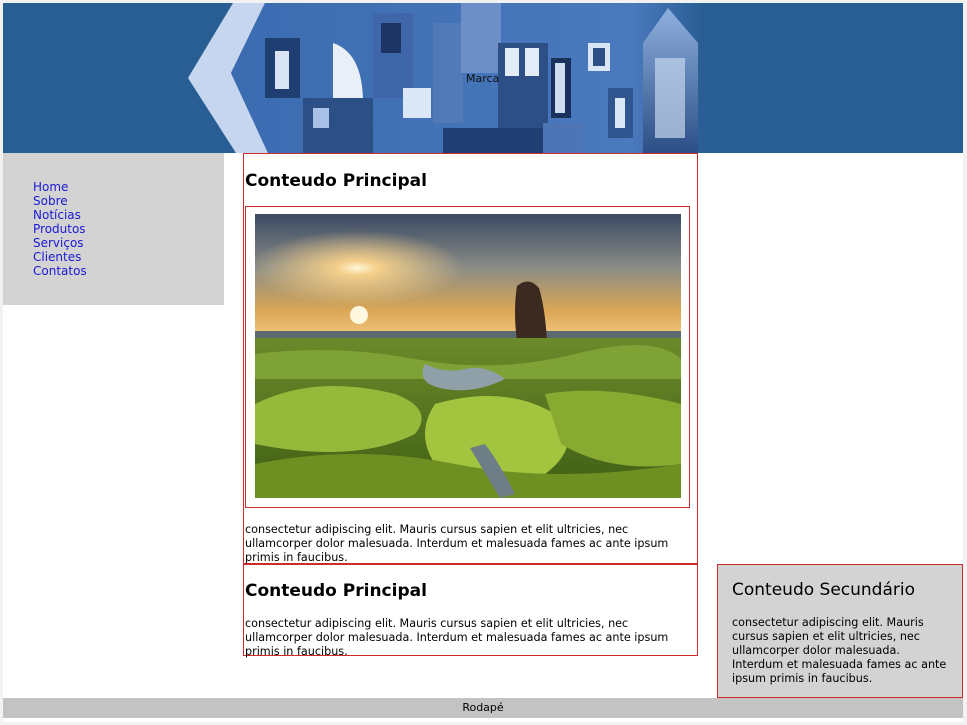 This screenshot has height=725, width=967. I want to click on site-footer: Rodapé, so click(483, 708).